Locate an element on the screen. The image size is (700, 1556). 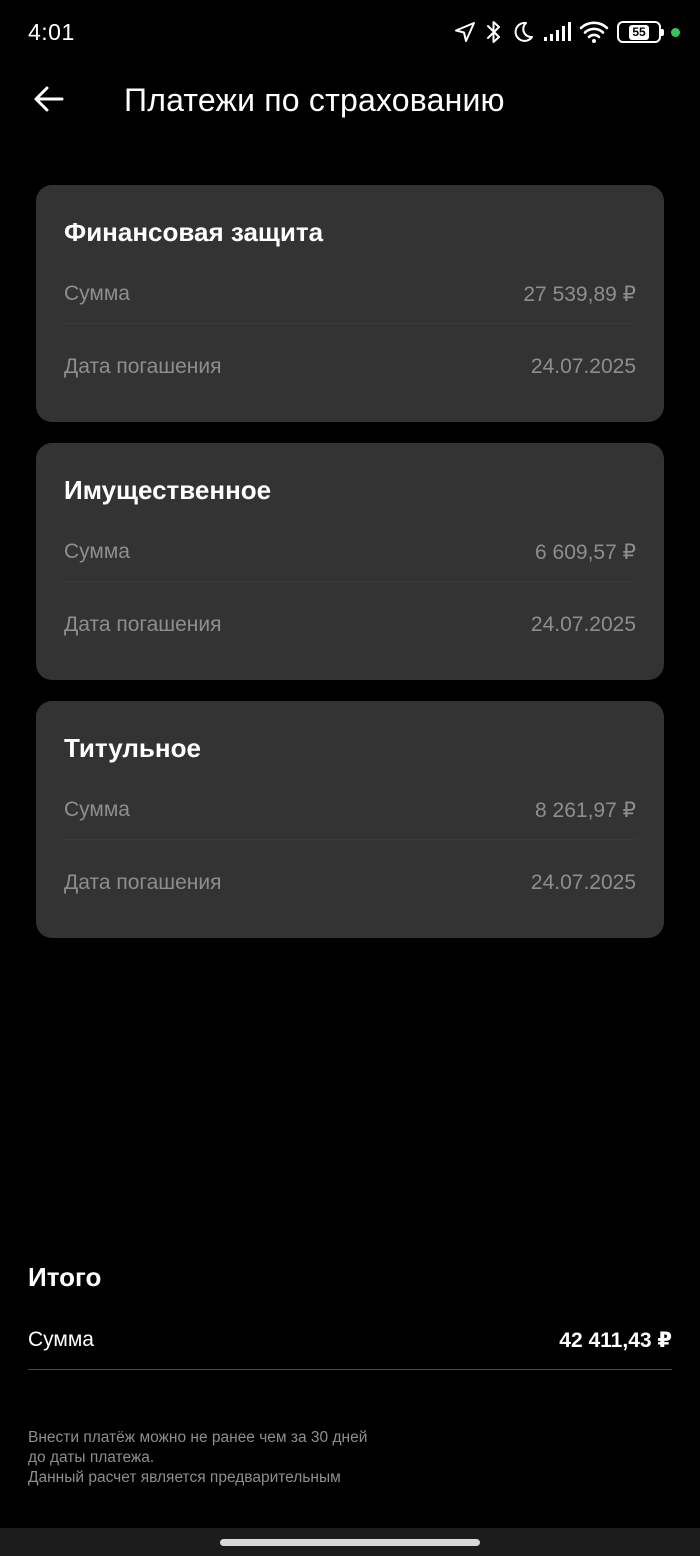
total-value: 42 411,43 ₽ is located at coordinates (615, 1340).